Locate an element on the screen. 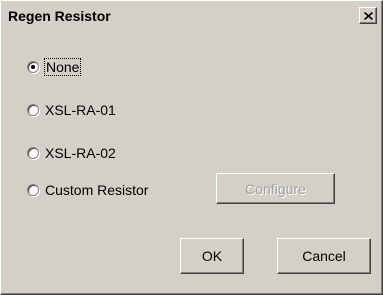 The height and width of the screenshot is (295, 383). close-icon is located at coordinates (368, 15).